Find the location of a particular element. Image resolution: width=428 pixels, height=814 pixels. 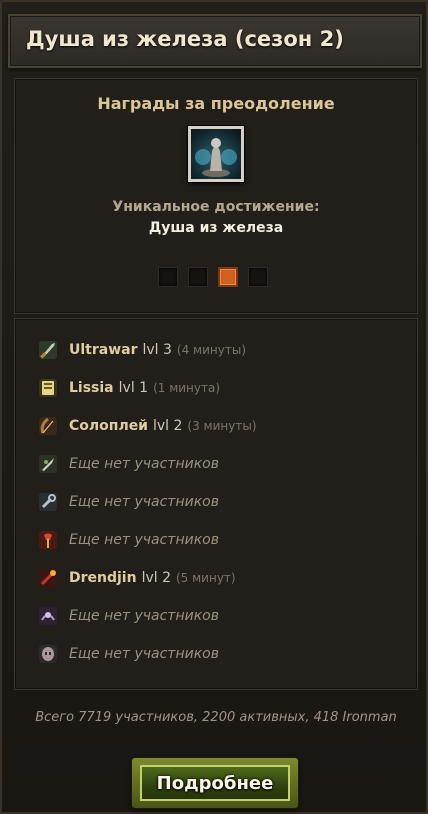

paladin-book-icon is located at coordinates (48, 388).